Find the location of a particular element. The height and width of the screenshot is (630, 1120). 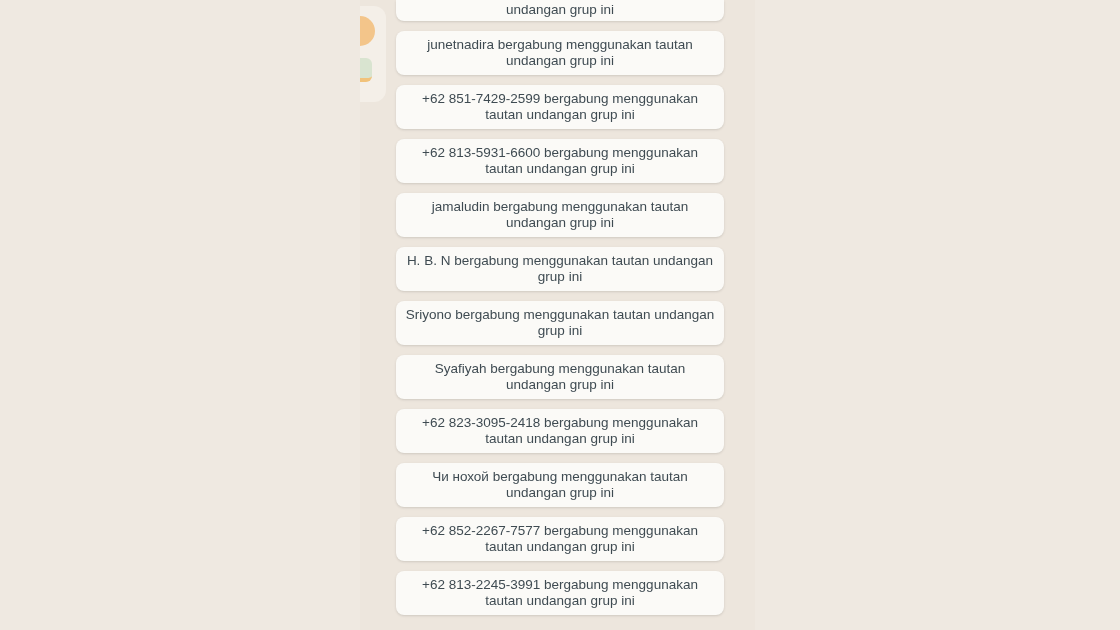

system-message: +62 813-5931-6600 bergabung menggunakan tautan undangan grup ini is located at coordinates (560, 161).